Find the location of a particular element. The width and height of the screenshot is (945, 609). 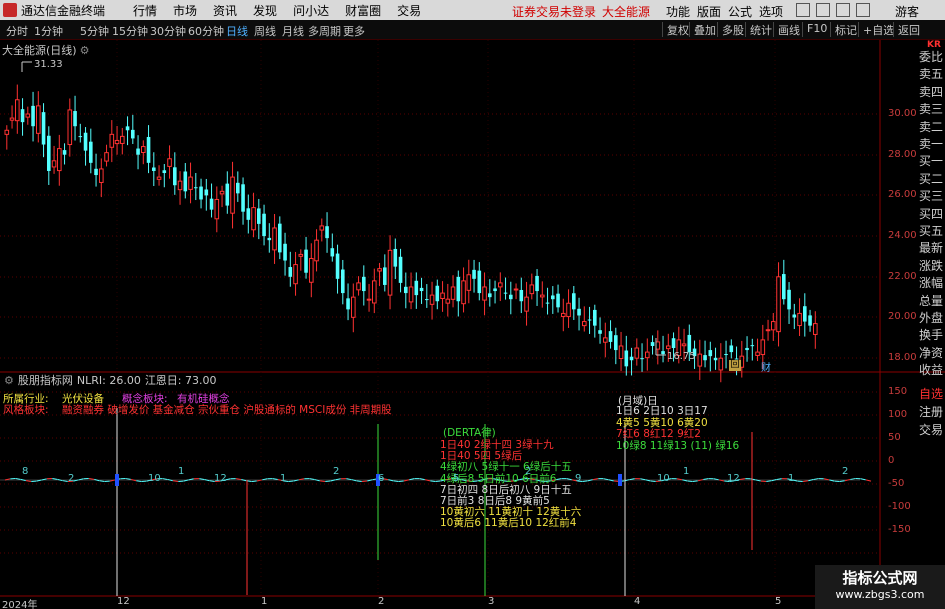

tool-duogu: 多股 is located at coordinates (730, 29).